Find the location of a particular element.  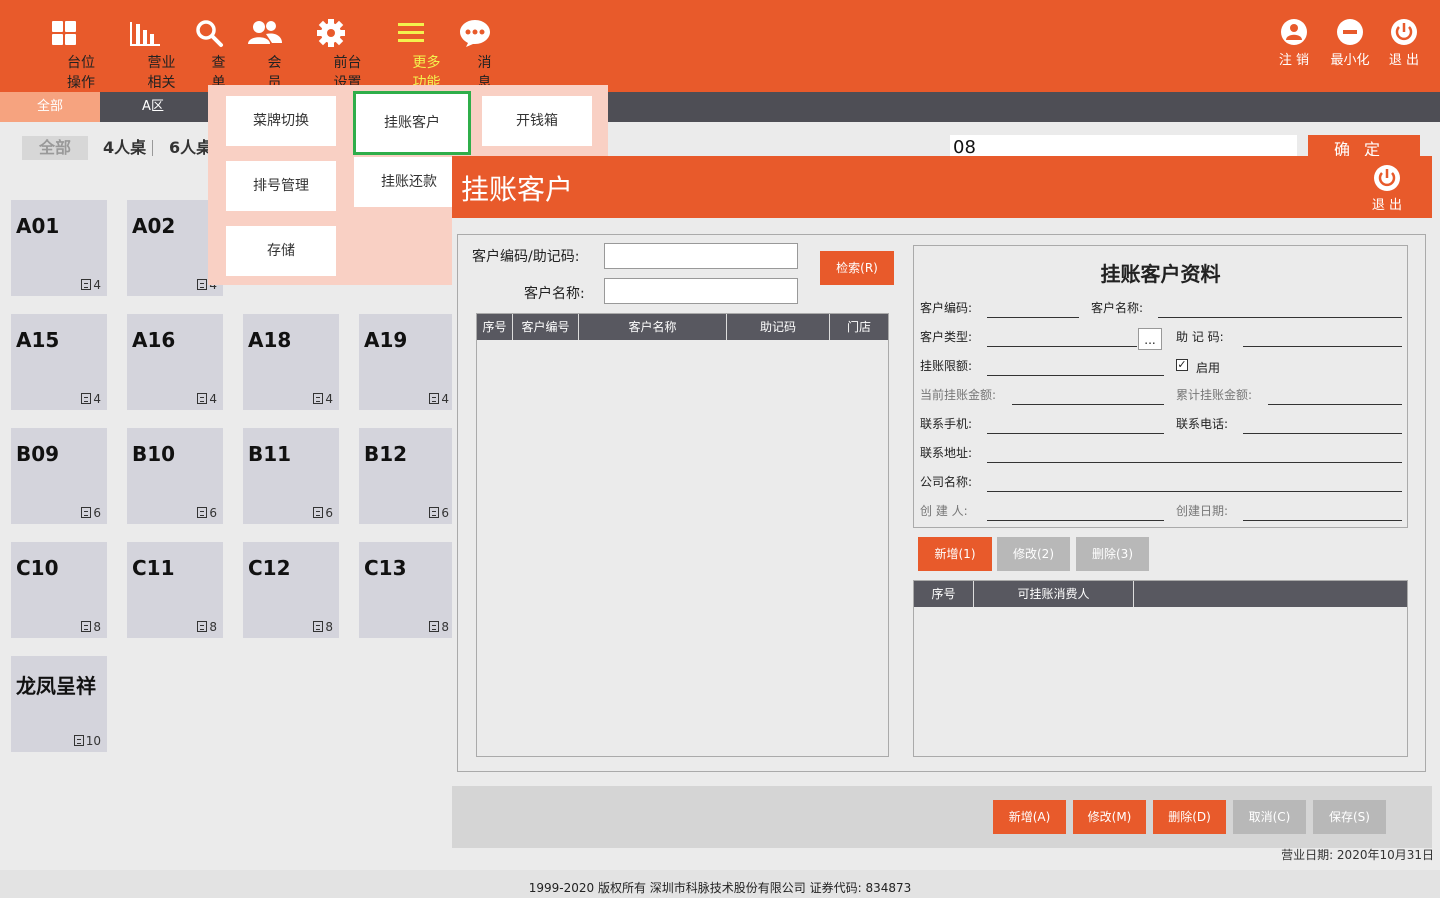

table-tile: C12 8 is located at coordinates (291, 590).